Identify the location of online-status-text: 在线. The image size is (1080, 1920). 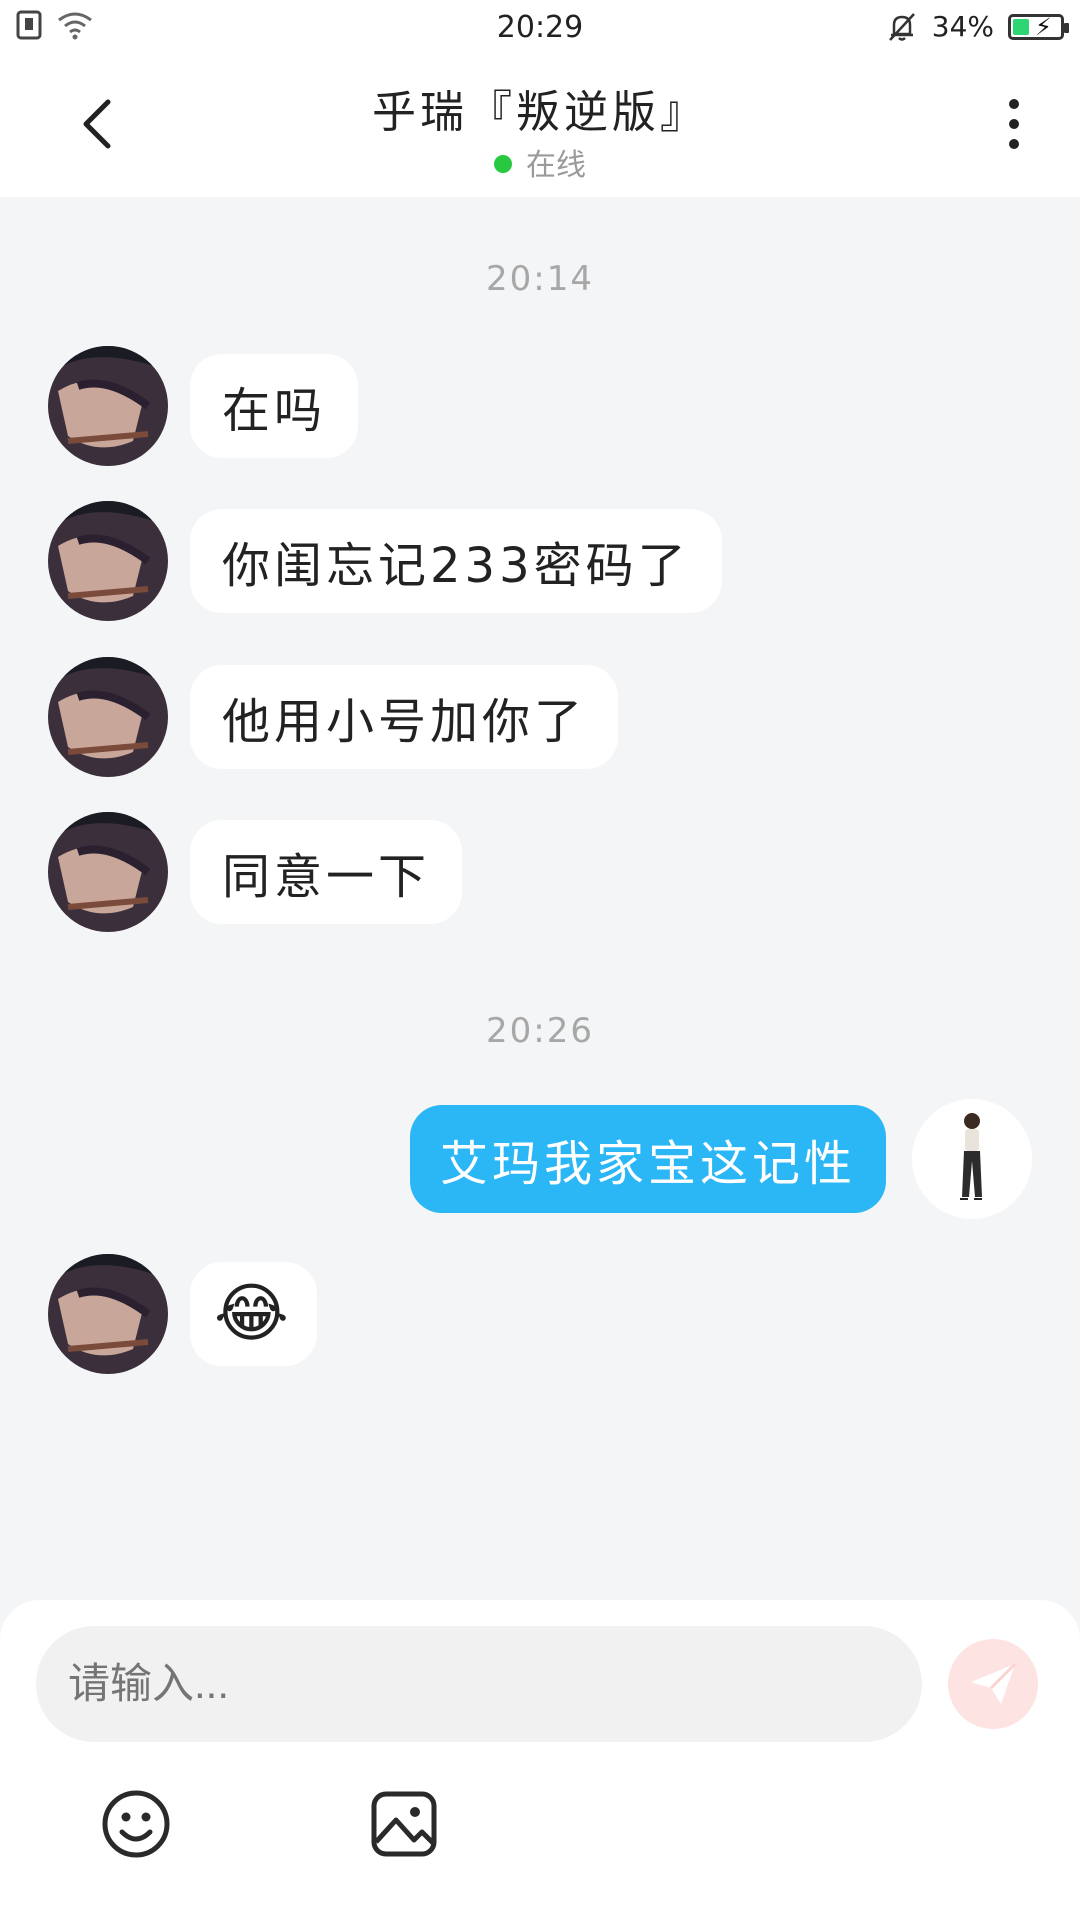
(556, 165).